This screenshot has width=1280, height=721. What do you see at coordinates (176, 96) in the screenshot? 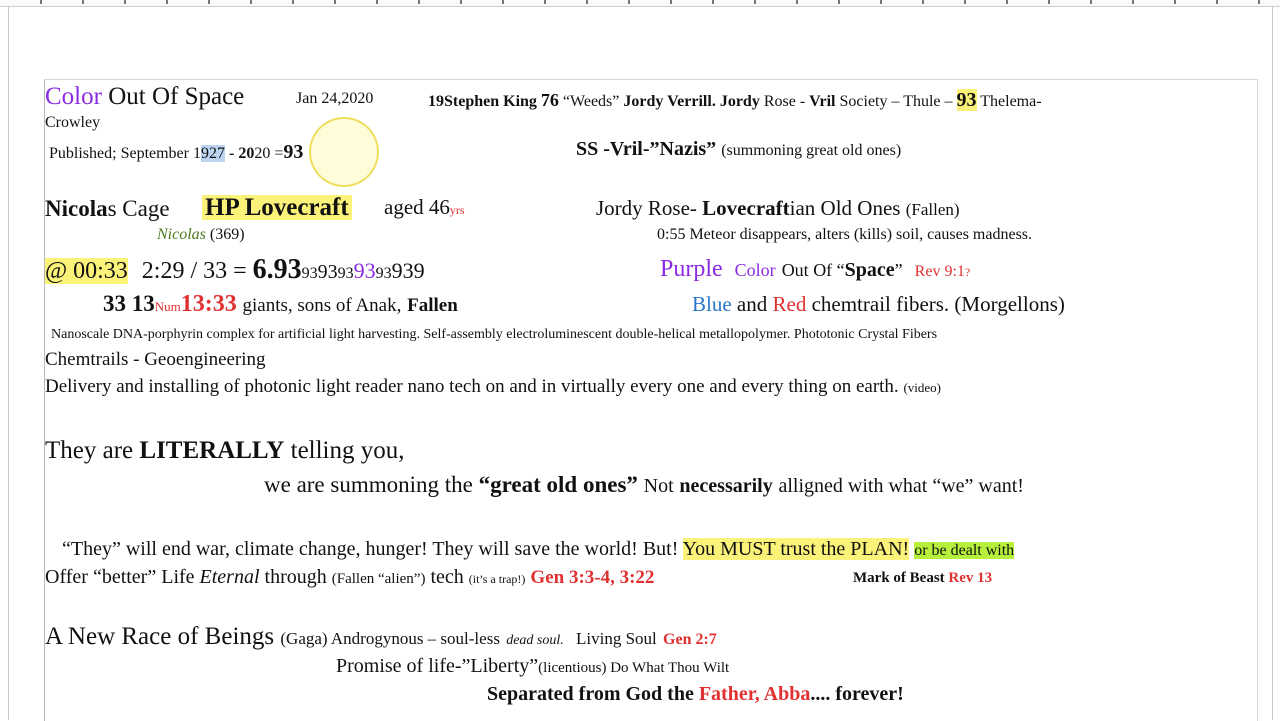
I see `title-rest: Out Of Space` at bounding box center [176, 96].